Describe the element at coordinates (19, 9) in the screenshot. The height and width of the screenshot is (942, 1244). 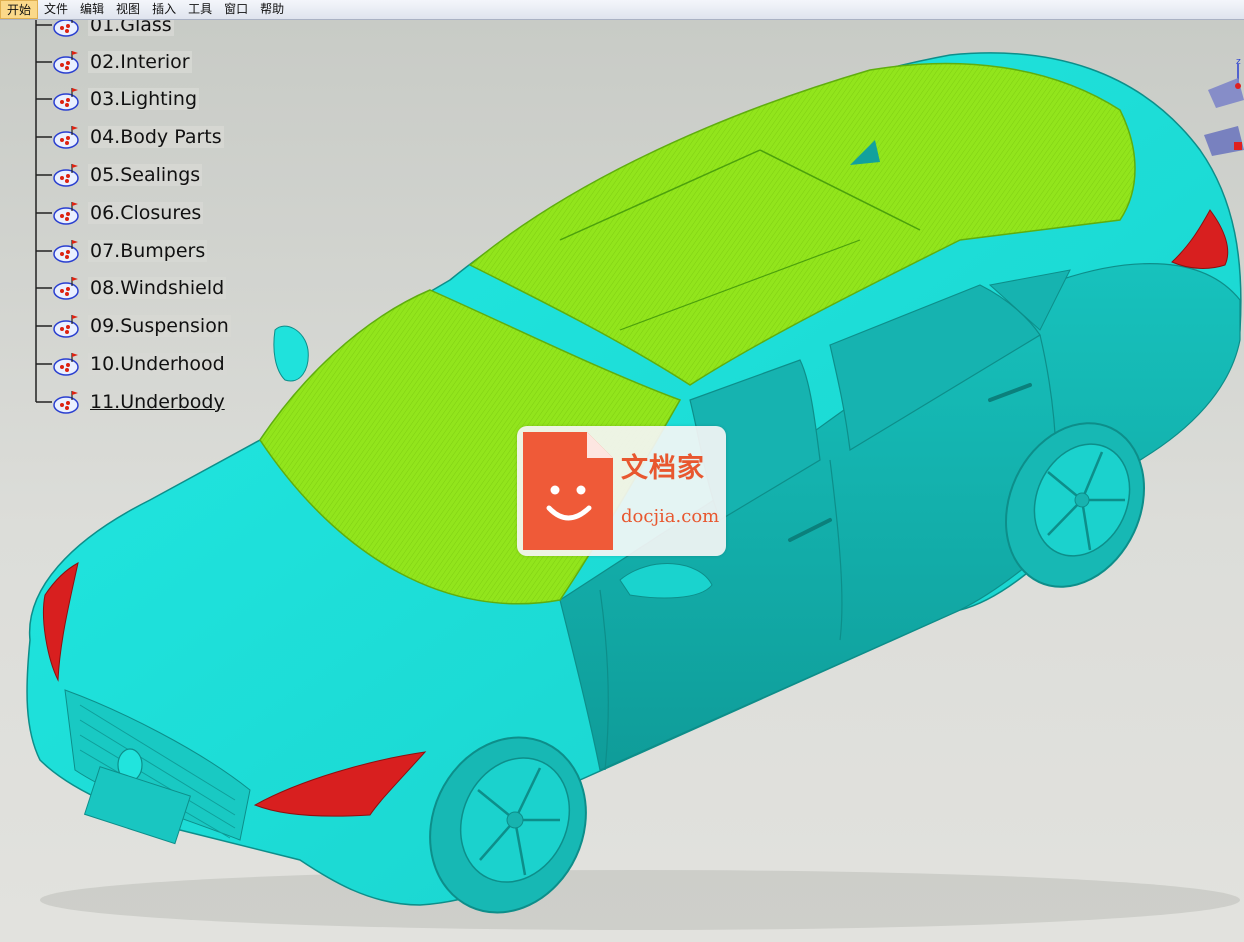
I see `menu-start: 开始` at that location.